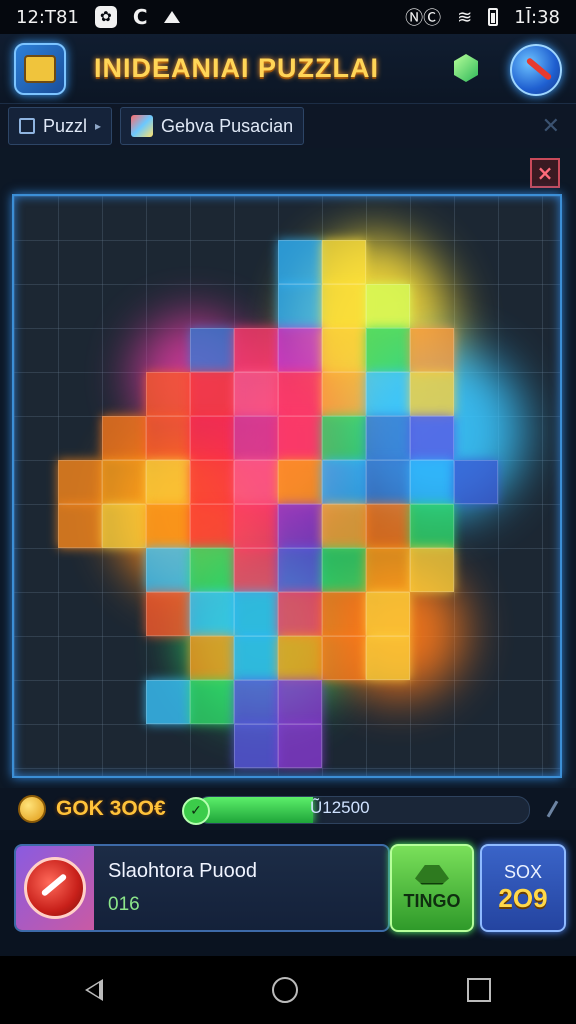 The width and height of the screenshot is (576, 1024). What do you see at coordinates (479, 990) in the screenshot?
I see `recent-apps-icon` at bounding box center [479, 990].